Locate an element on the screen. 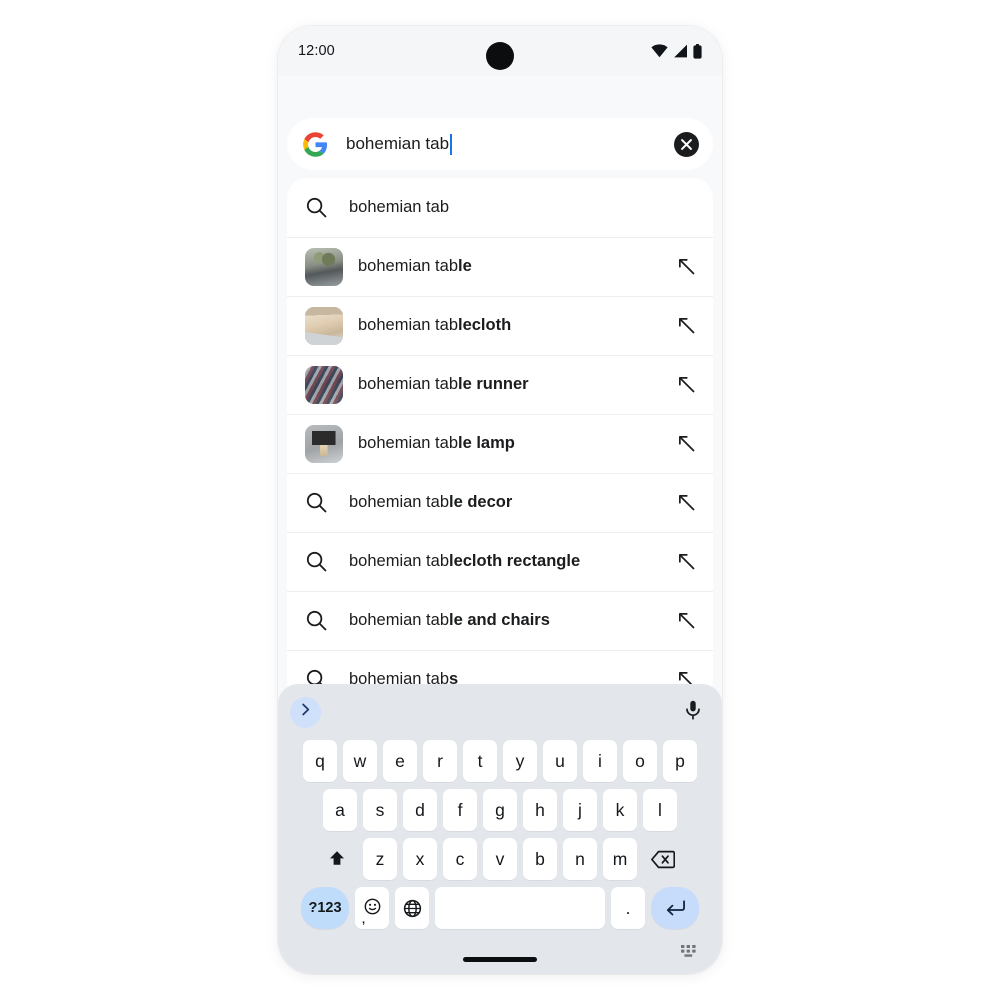 Image resolution: width=1000 pixels, height=1000 pixels. cellular-signal-icon is located at coordinates (680, 51).